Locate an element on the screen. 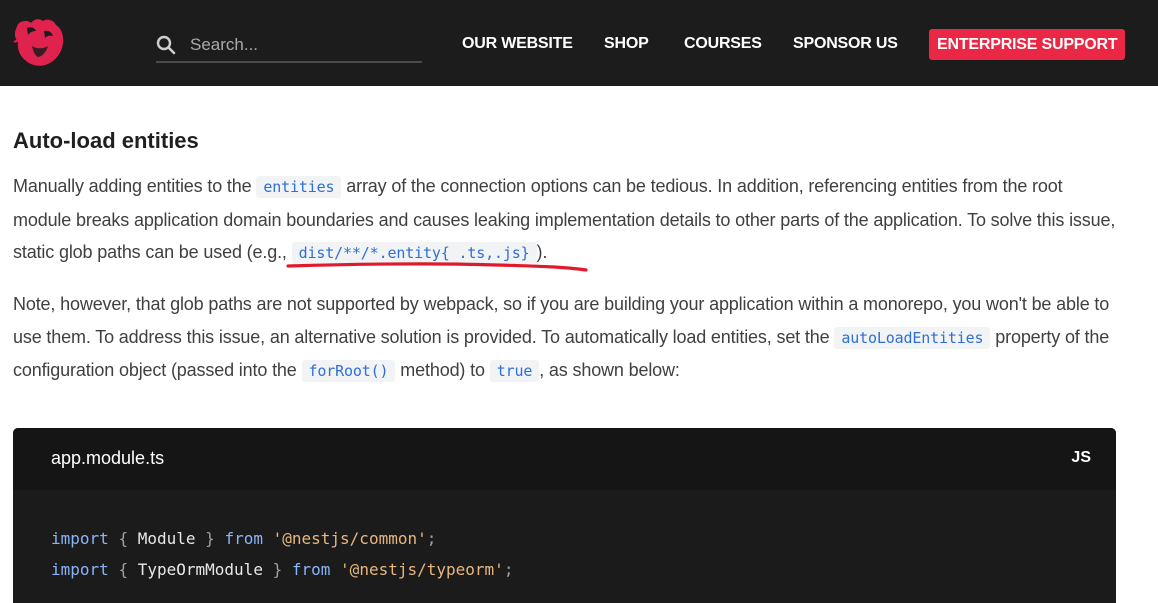 The height and width of the screenshot is (603, 1158). code-identifier: TypeOrmModule is located at coordinates (200, 569).